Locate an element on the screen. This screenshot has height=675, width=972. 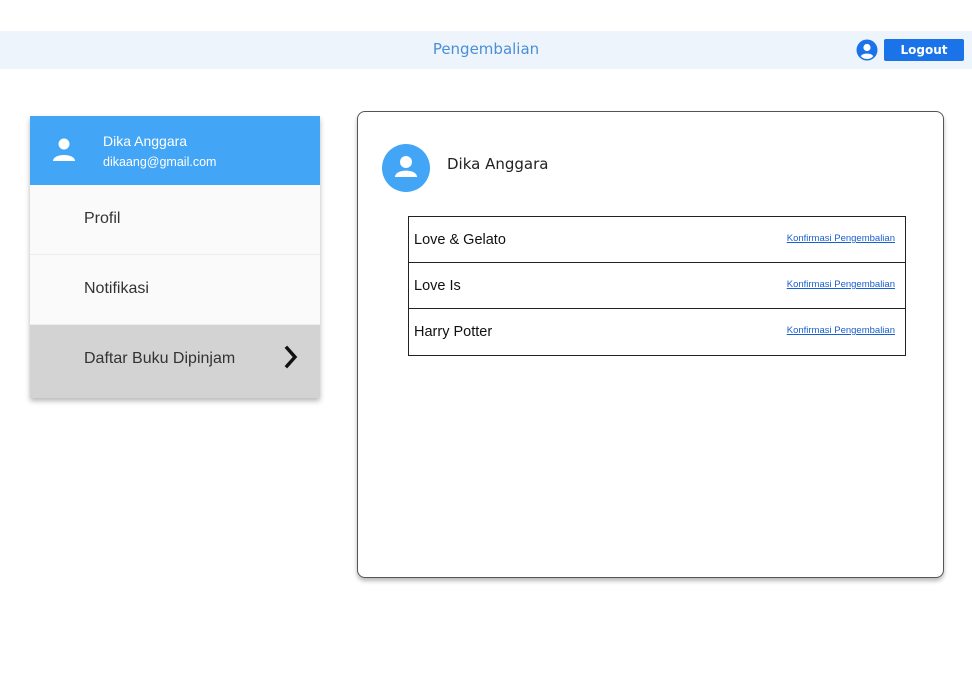
table-row: Harry Potter Konfirmasi Pengembalian is located at coordinates (657, 332).